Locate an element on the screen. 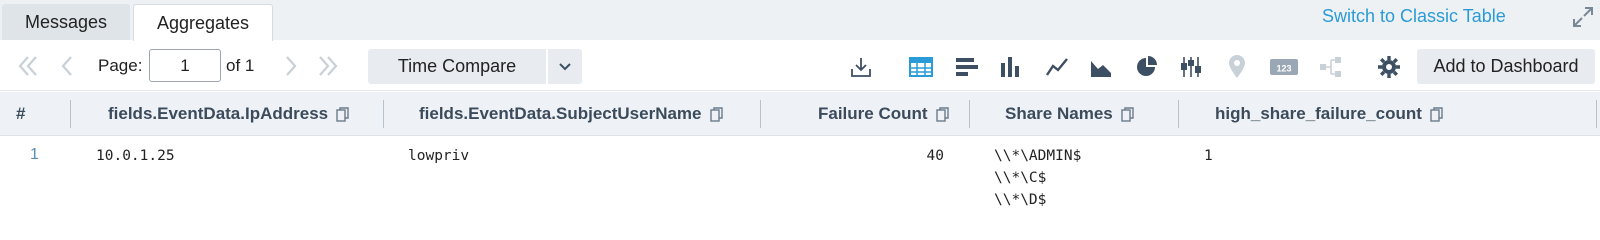  column-header-share-names: Share Names is located at coordinates (1069, 114).